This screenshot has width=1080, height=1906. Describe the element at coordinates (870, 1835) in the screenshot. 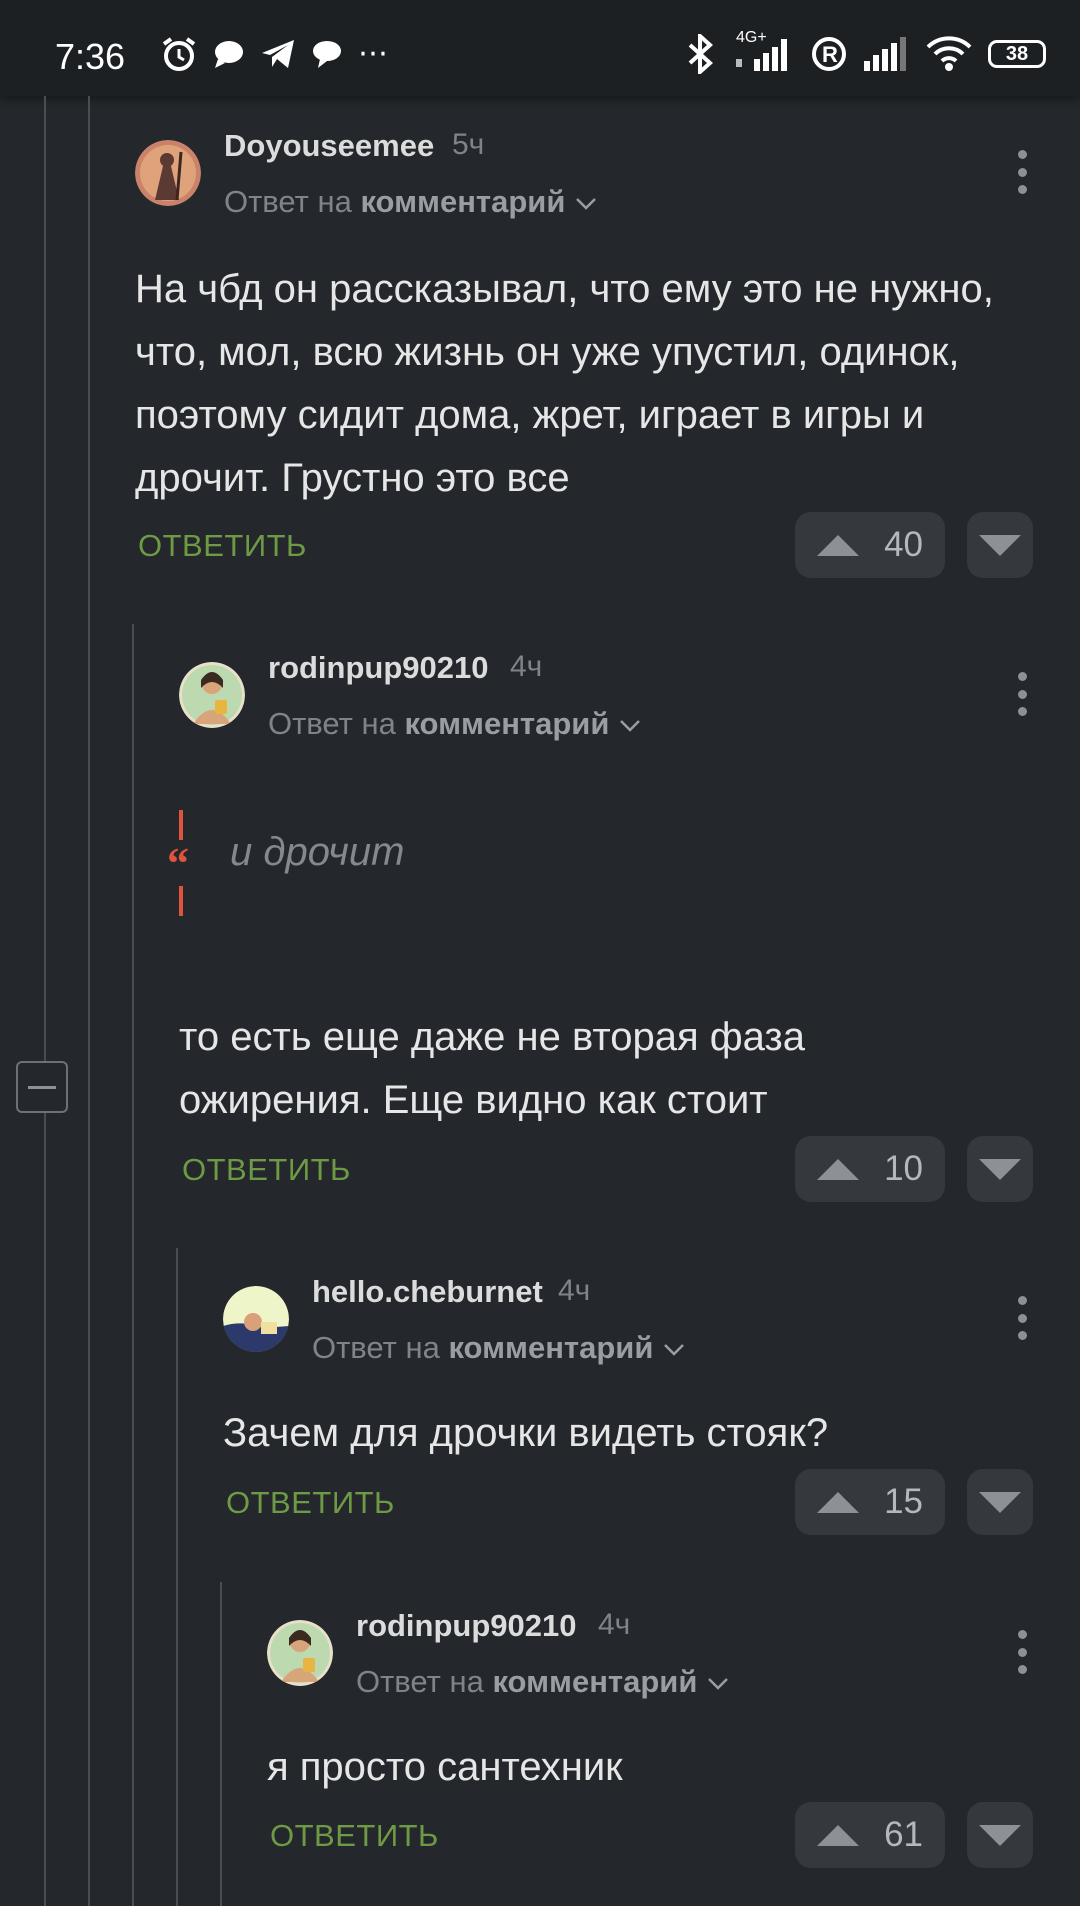

I see `upvote-button: 61` at that location.